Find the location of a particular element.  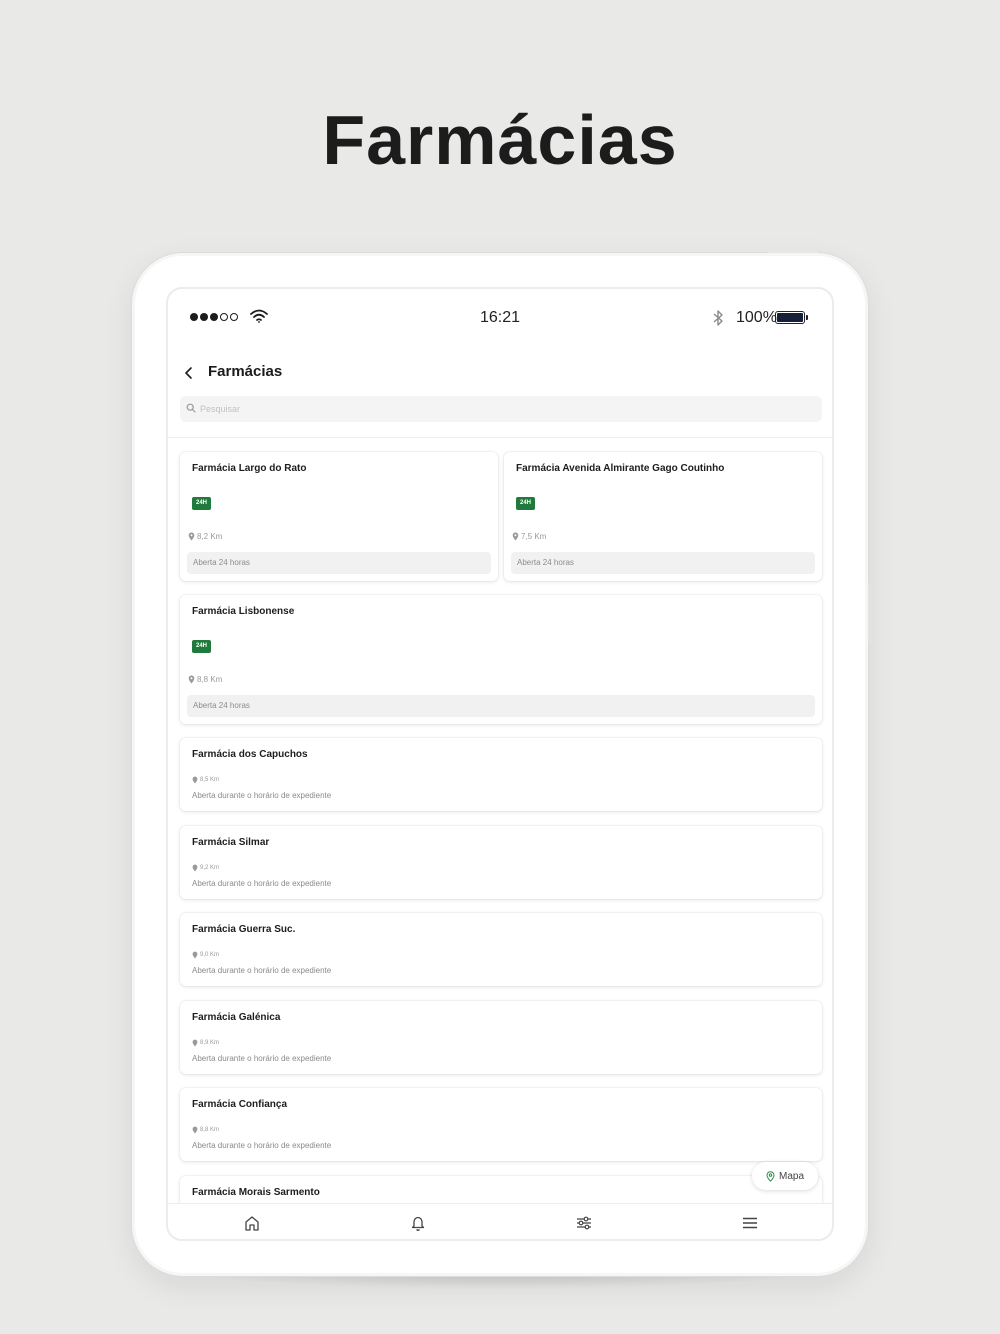

sliders-icon is located at coordinates (584, 1223).